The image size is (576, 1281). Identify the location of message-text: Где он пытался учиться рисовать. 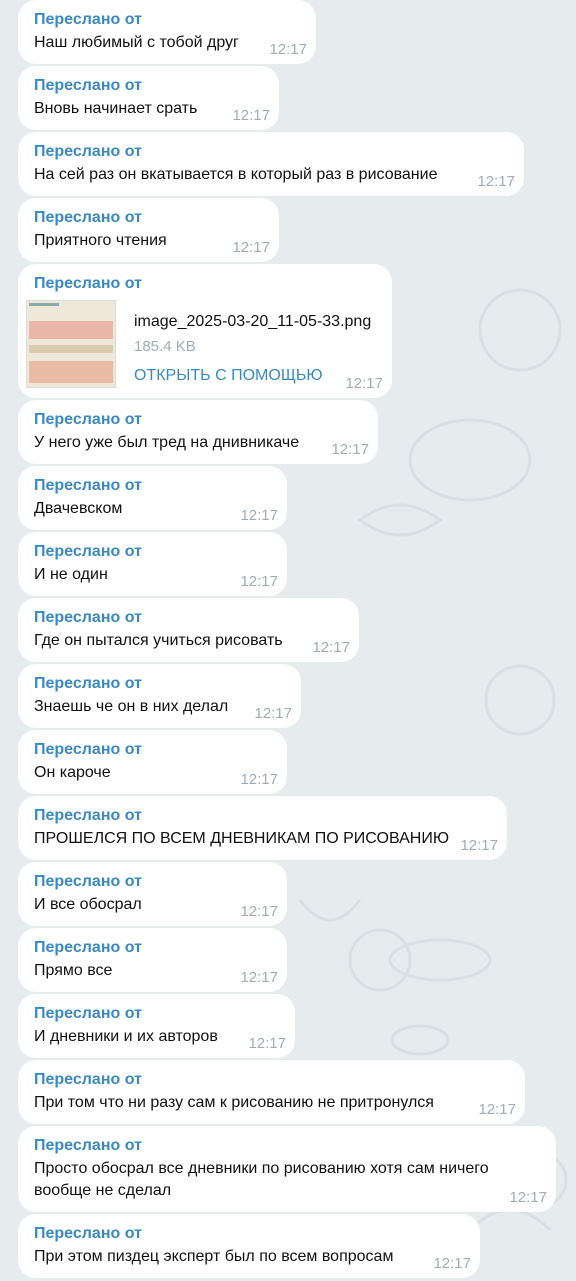
(158, 640).